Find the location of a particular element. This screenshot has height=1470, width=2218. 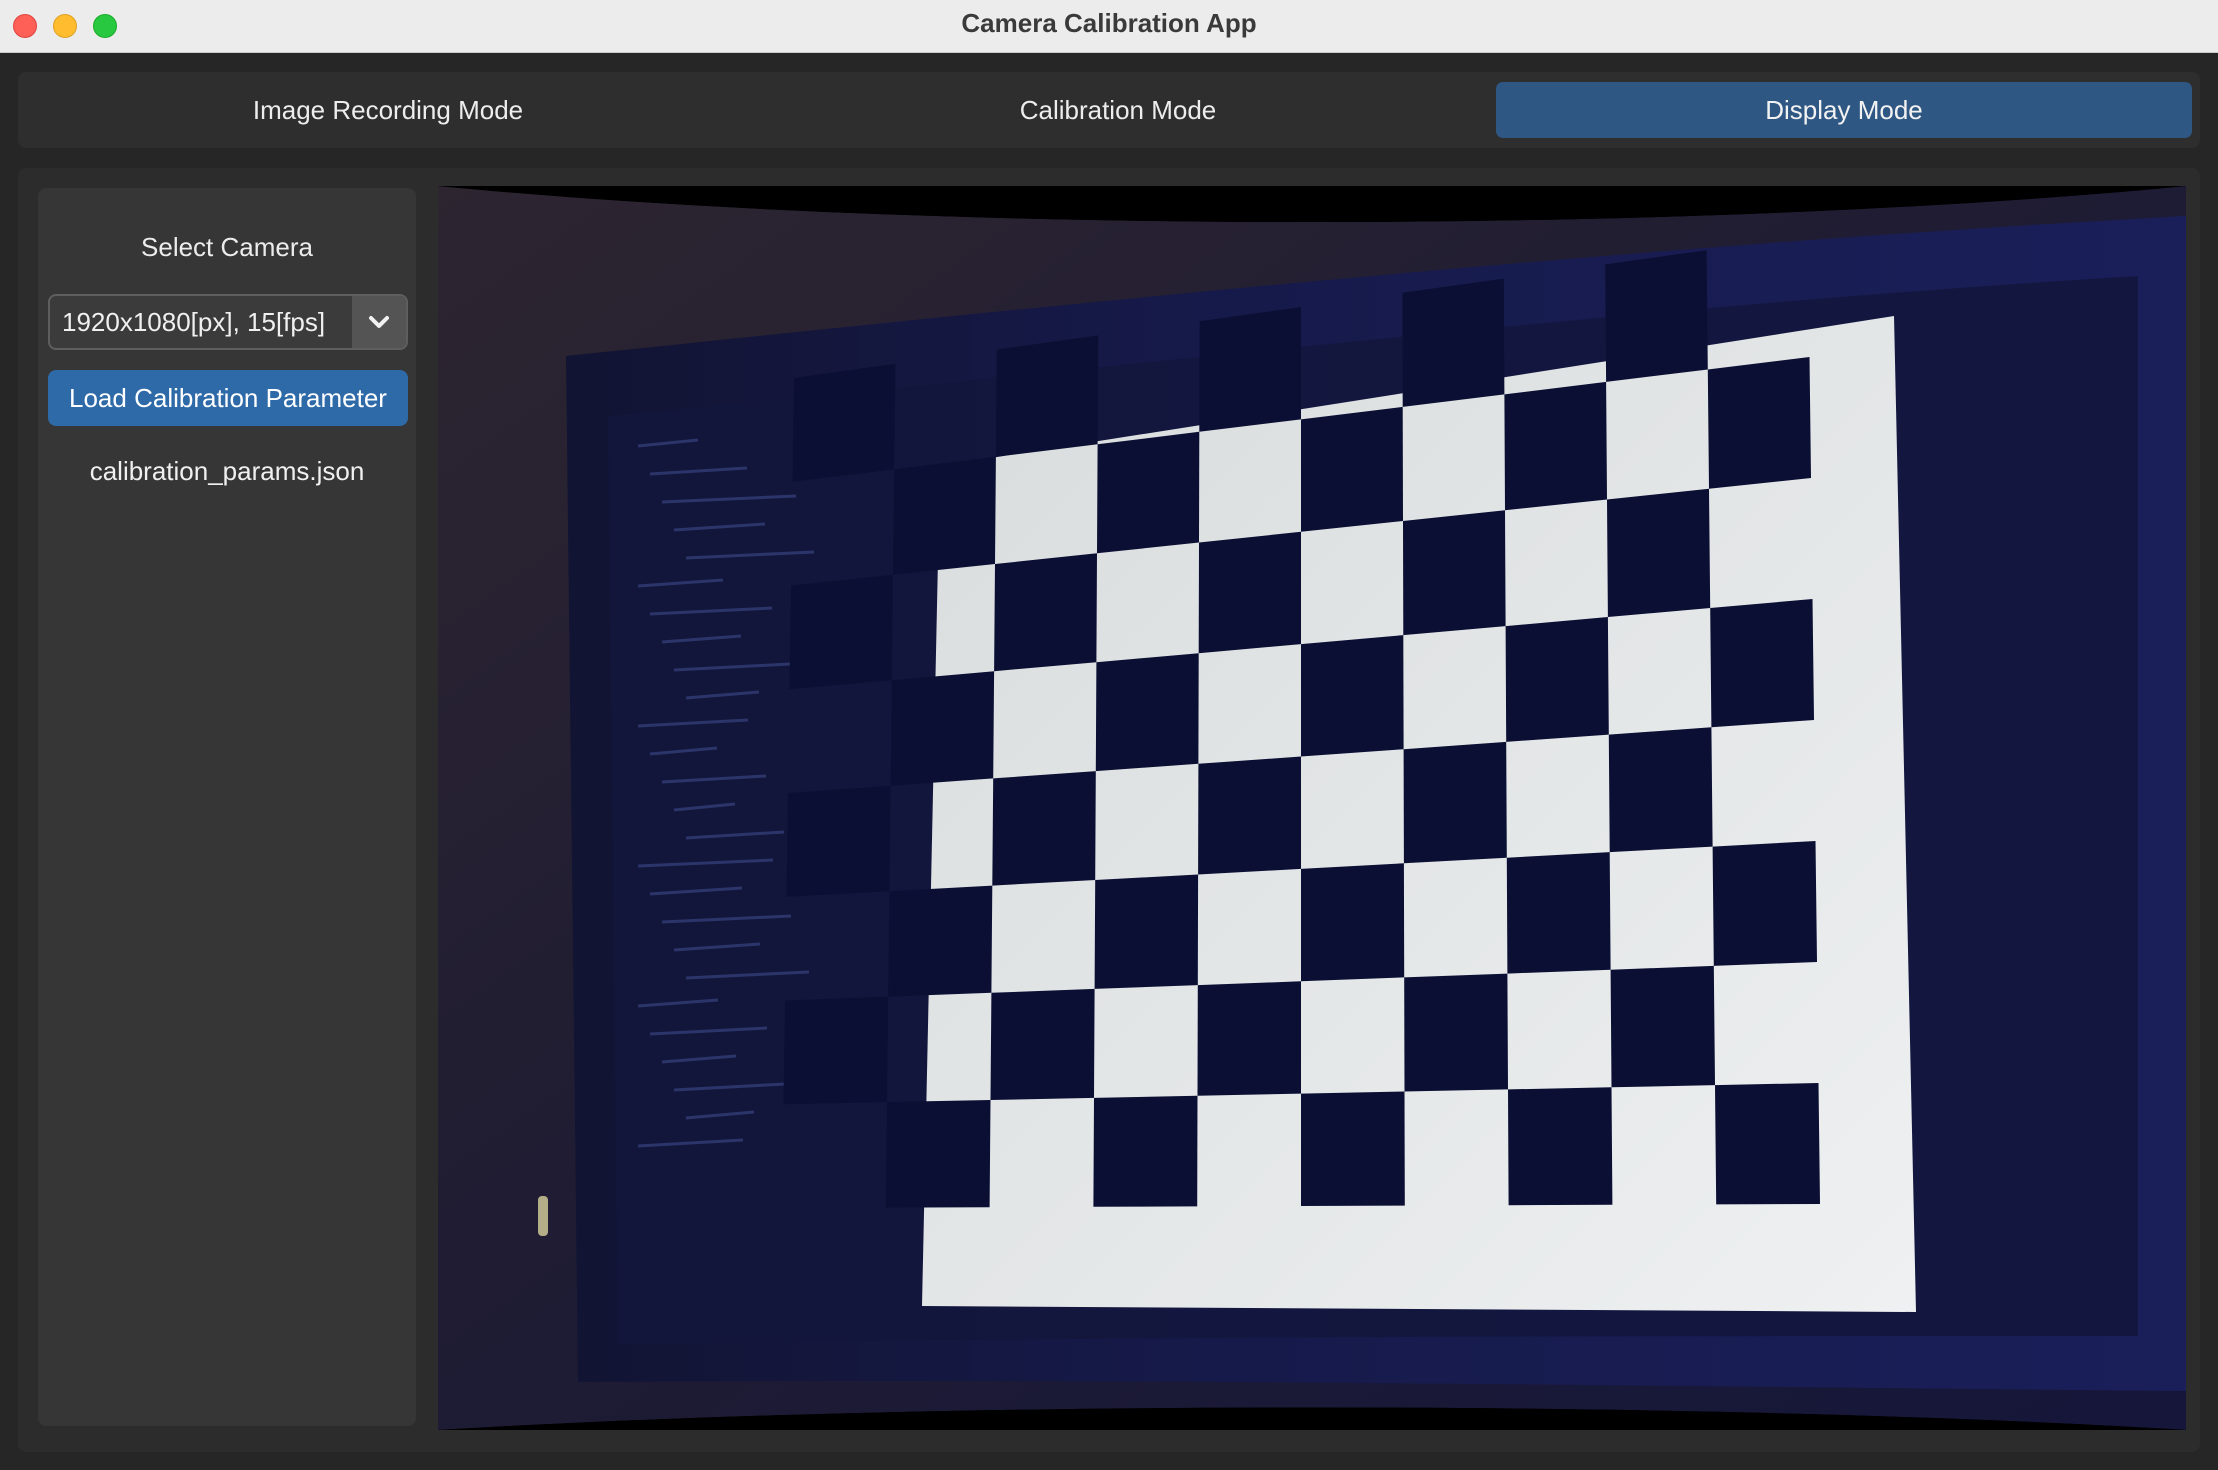

chevron-down-icon is located at coordinates (379, 322).